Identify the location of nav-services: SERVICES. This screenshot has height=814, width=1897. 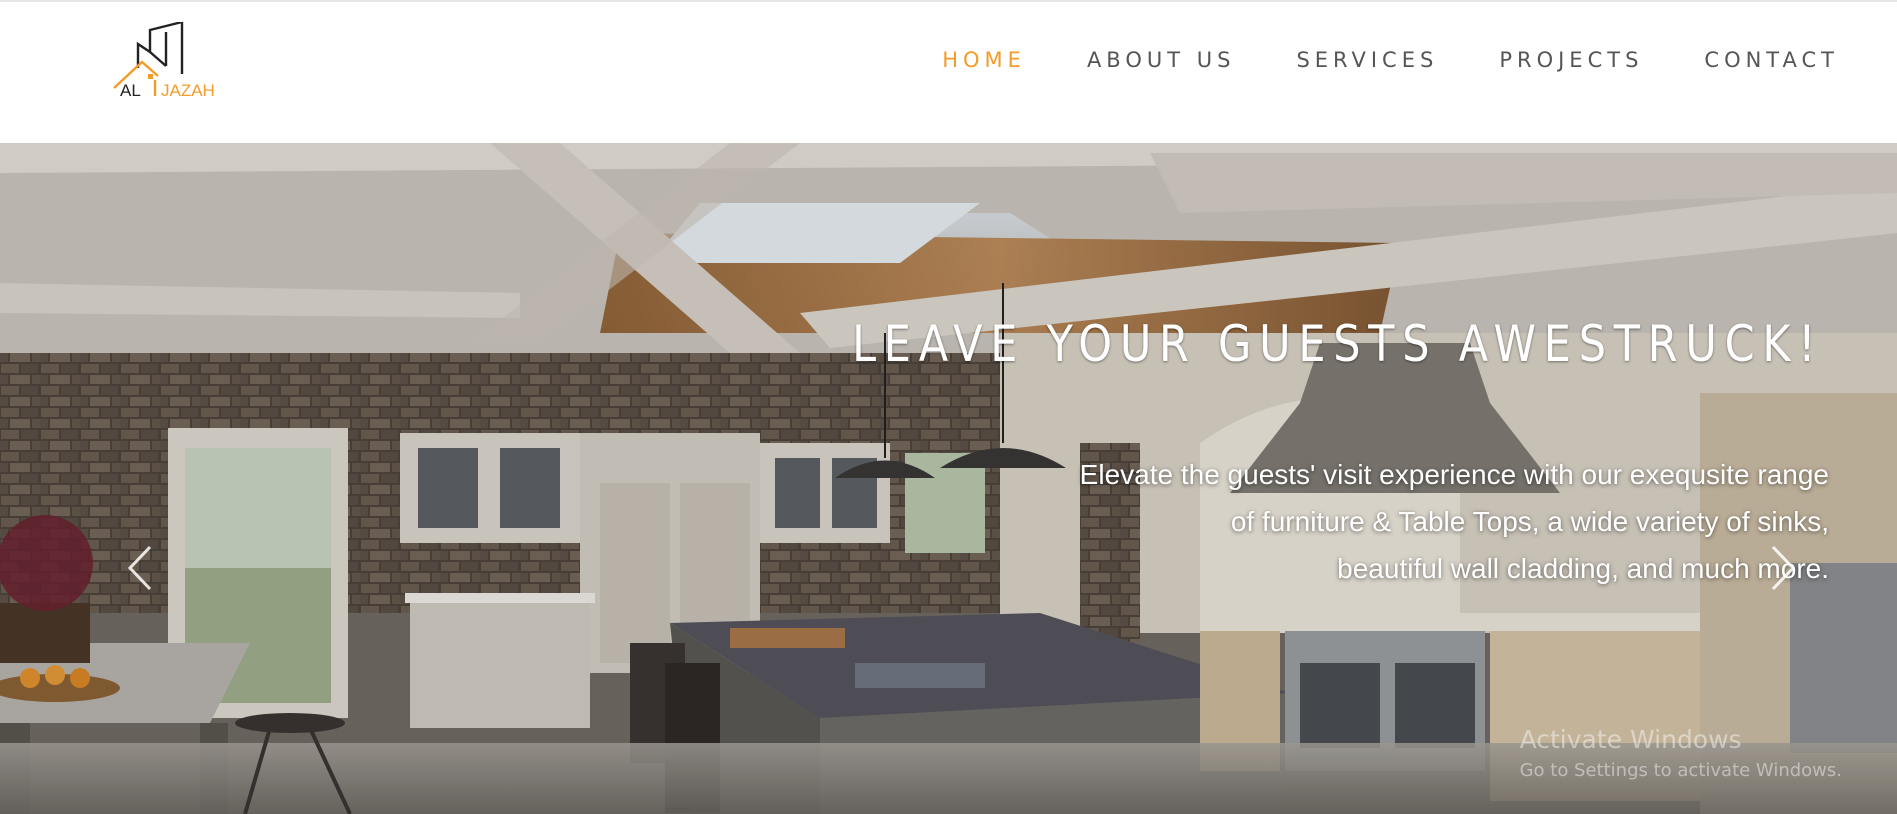
(1367, 60).